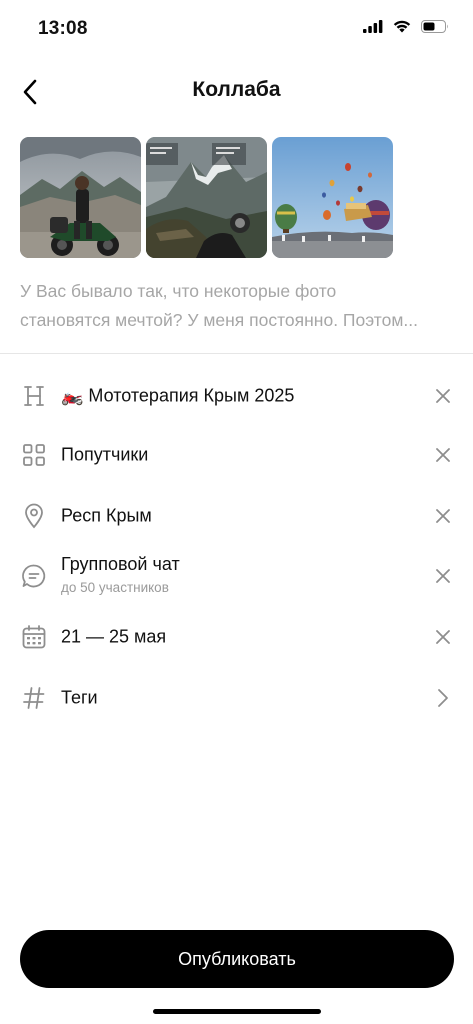 Image resolution: width=473 pixels, height=1024 pixels. What do you see at coordinates (434, 26) in the screenshot?
I see `battery-icon` at bounding box center [434, 26].